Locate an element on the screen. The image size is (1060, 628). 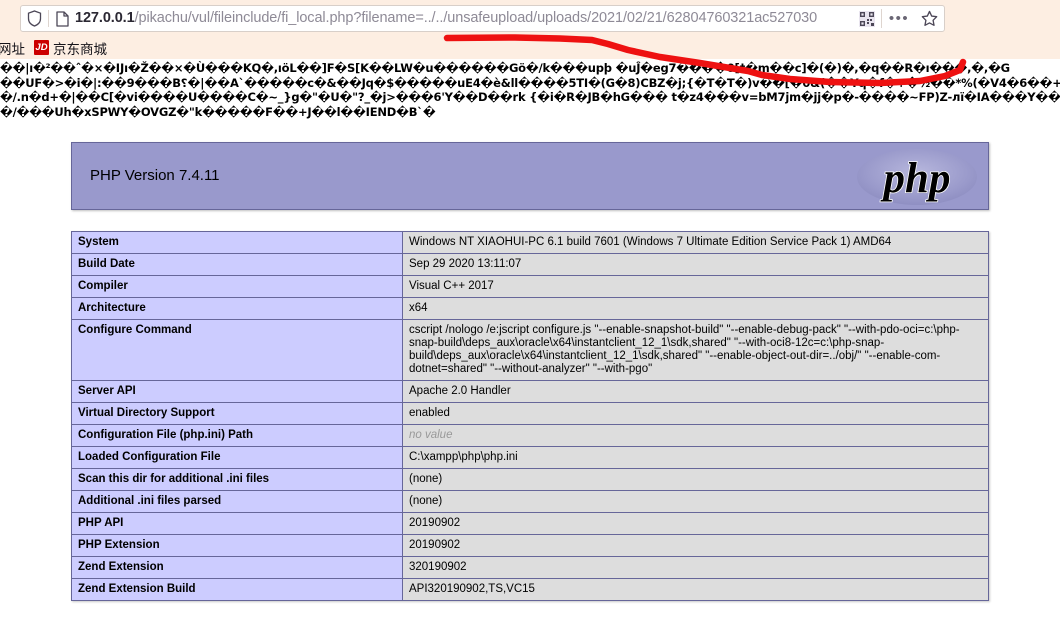
row-key: PHP API is located at coordinates (237, 524).